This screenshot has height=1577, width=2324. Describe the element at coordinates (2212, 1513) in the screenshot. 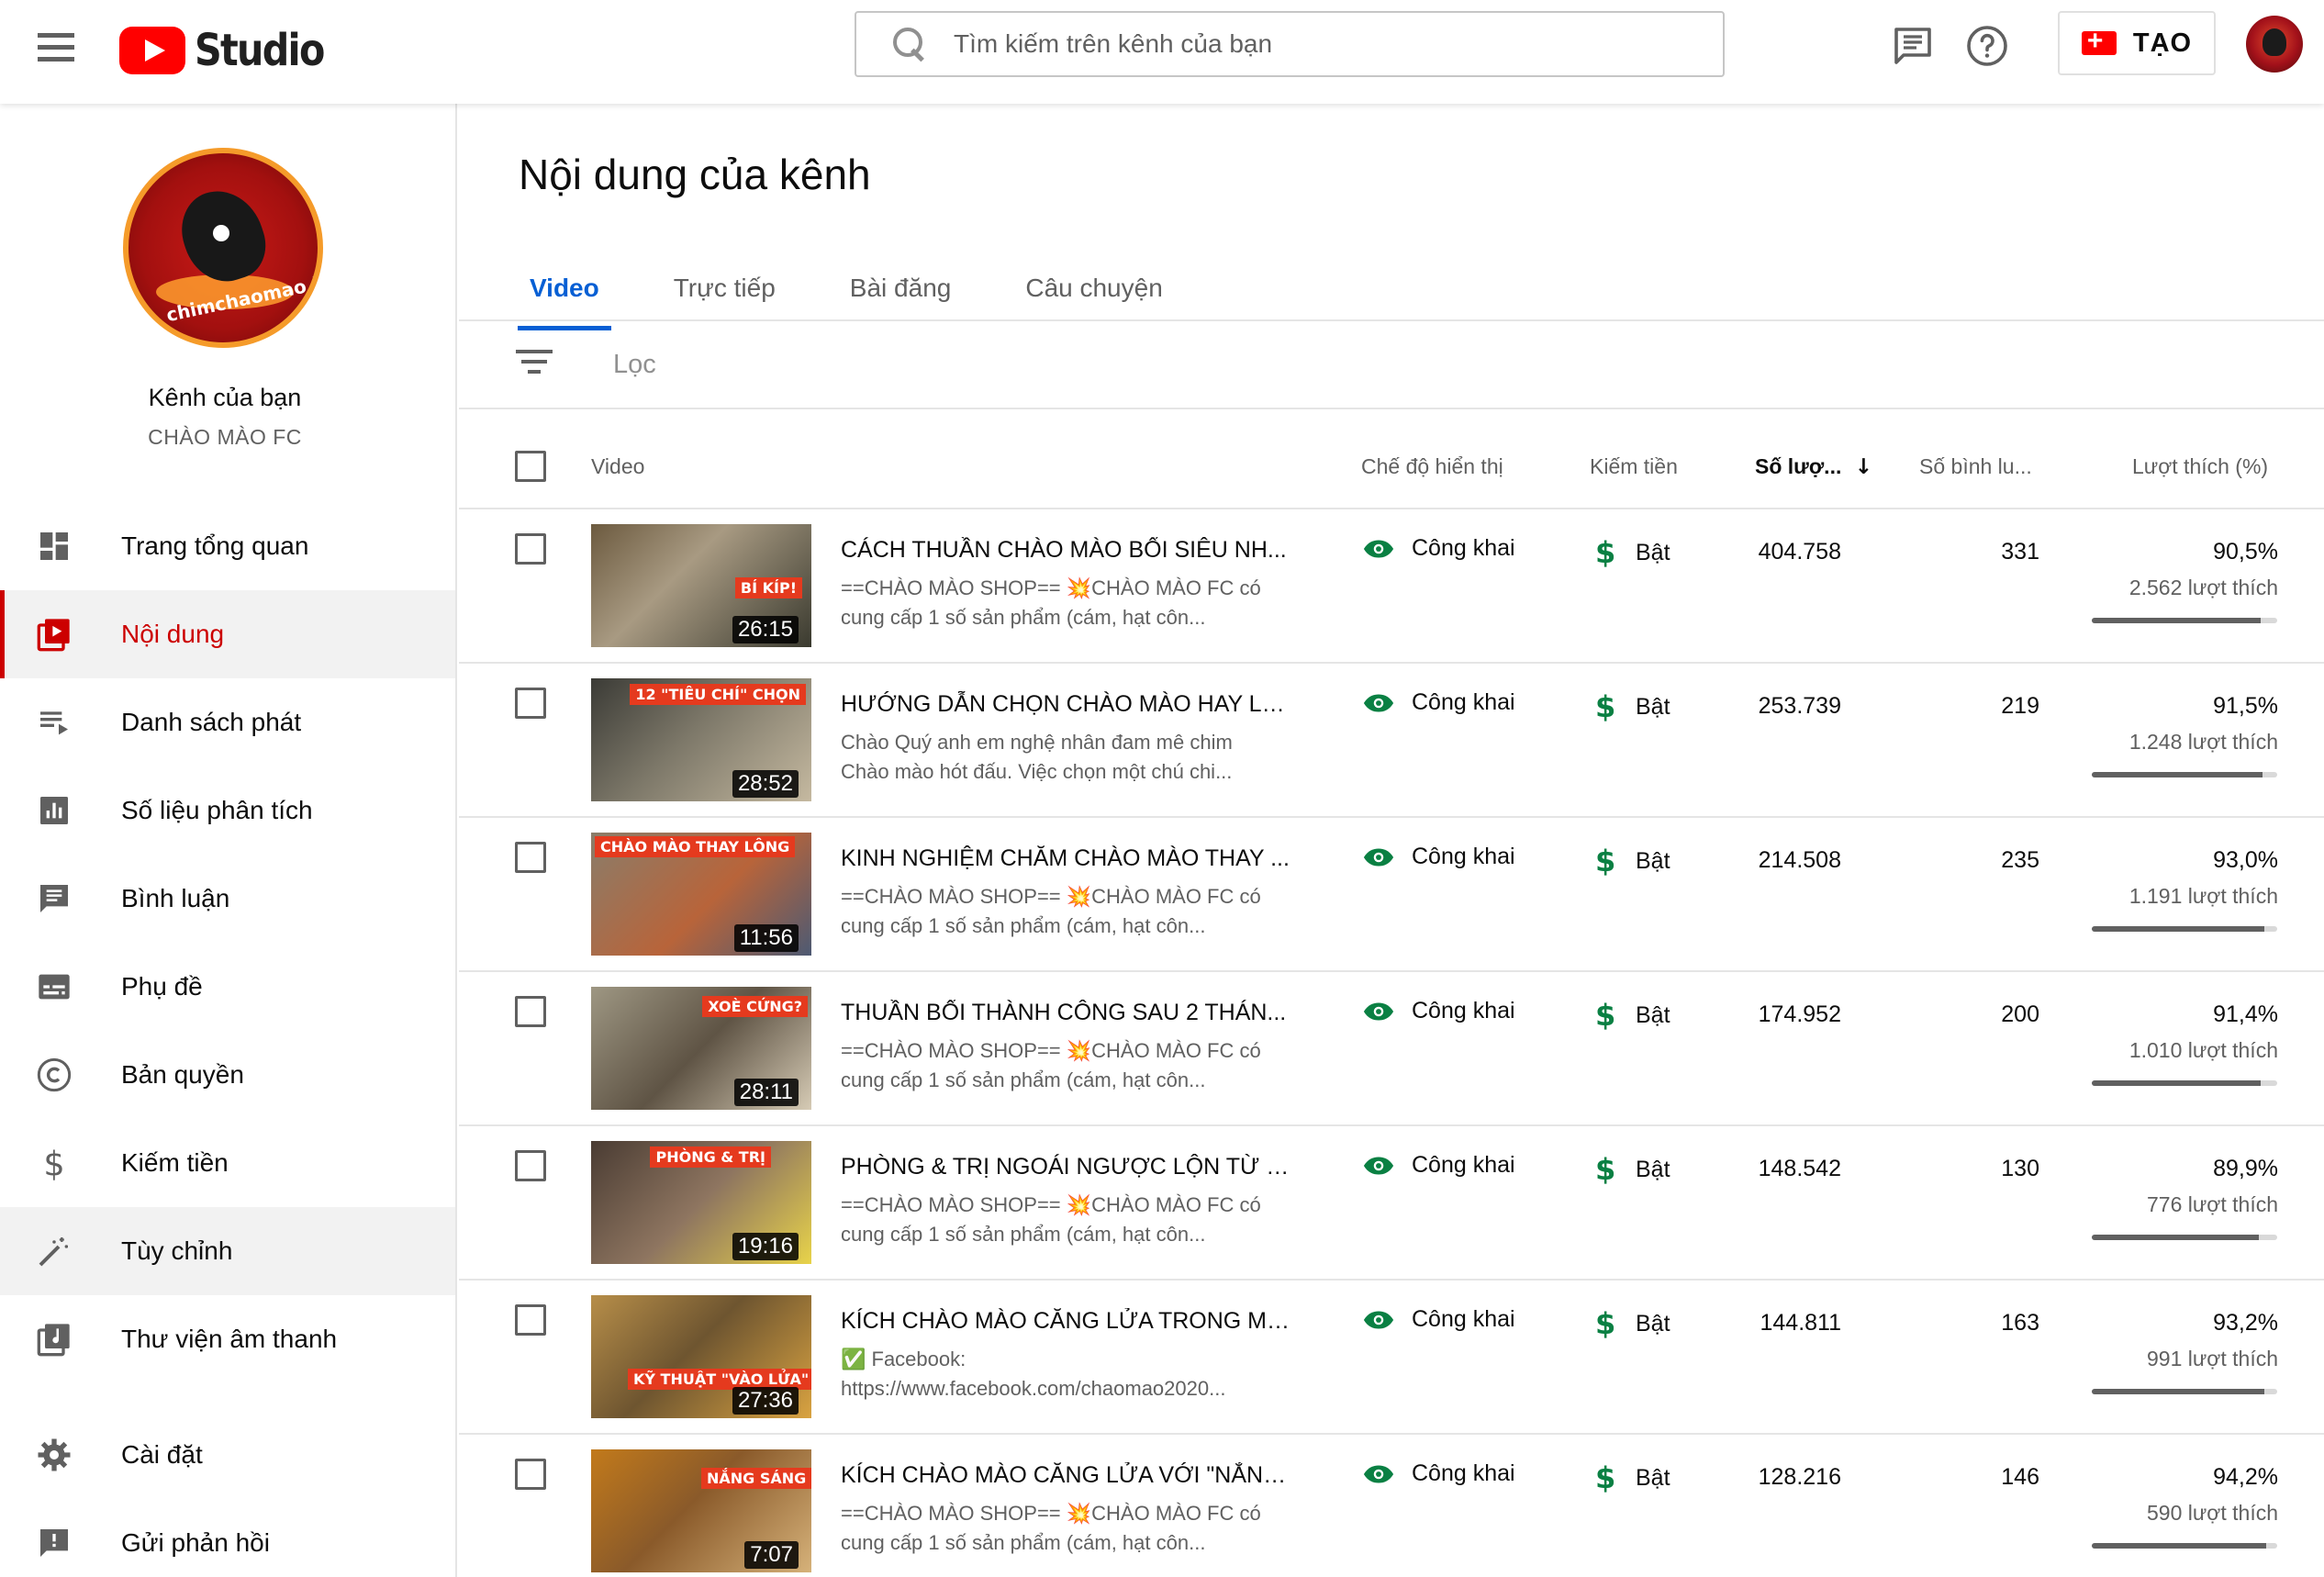

I see `likes-count: 590 lượt thích` at that location.